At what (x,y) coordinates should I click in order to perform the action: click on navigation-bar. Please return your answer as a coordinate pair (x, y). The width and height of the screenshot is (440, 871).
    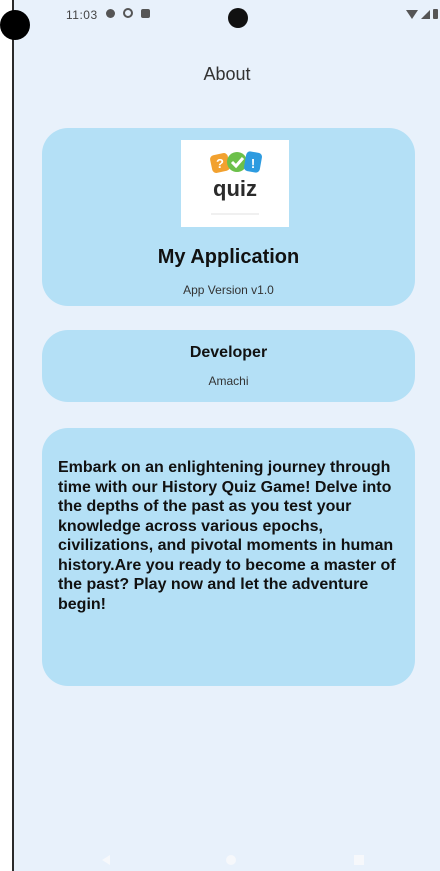
    Looking at the image, I should click on (227, 859).